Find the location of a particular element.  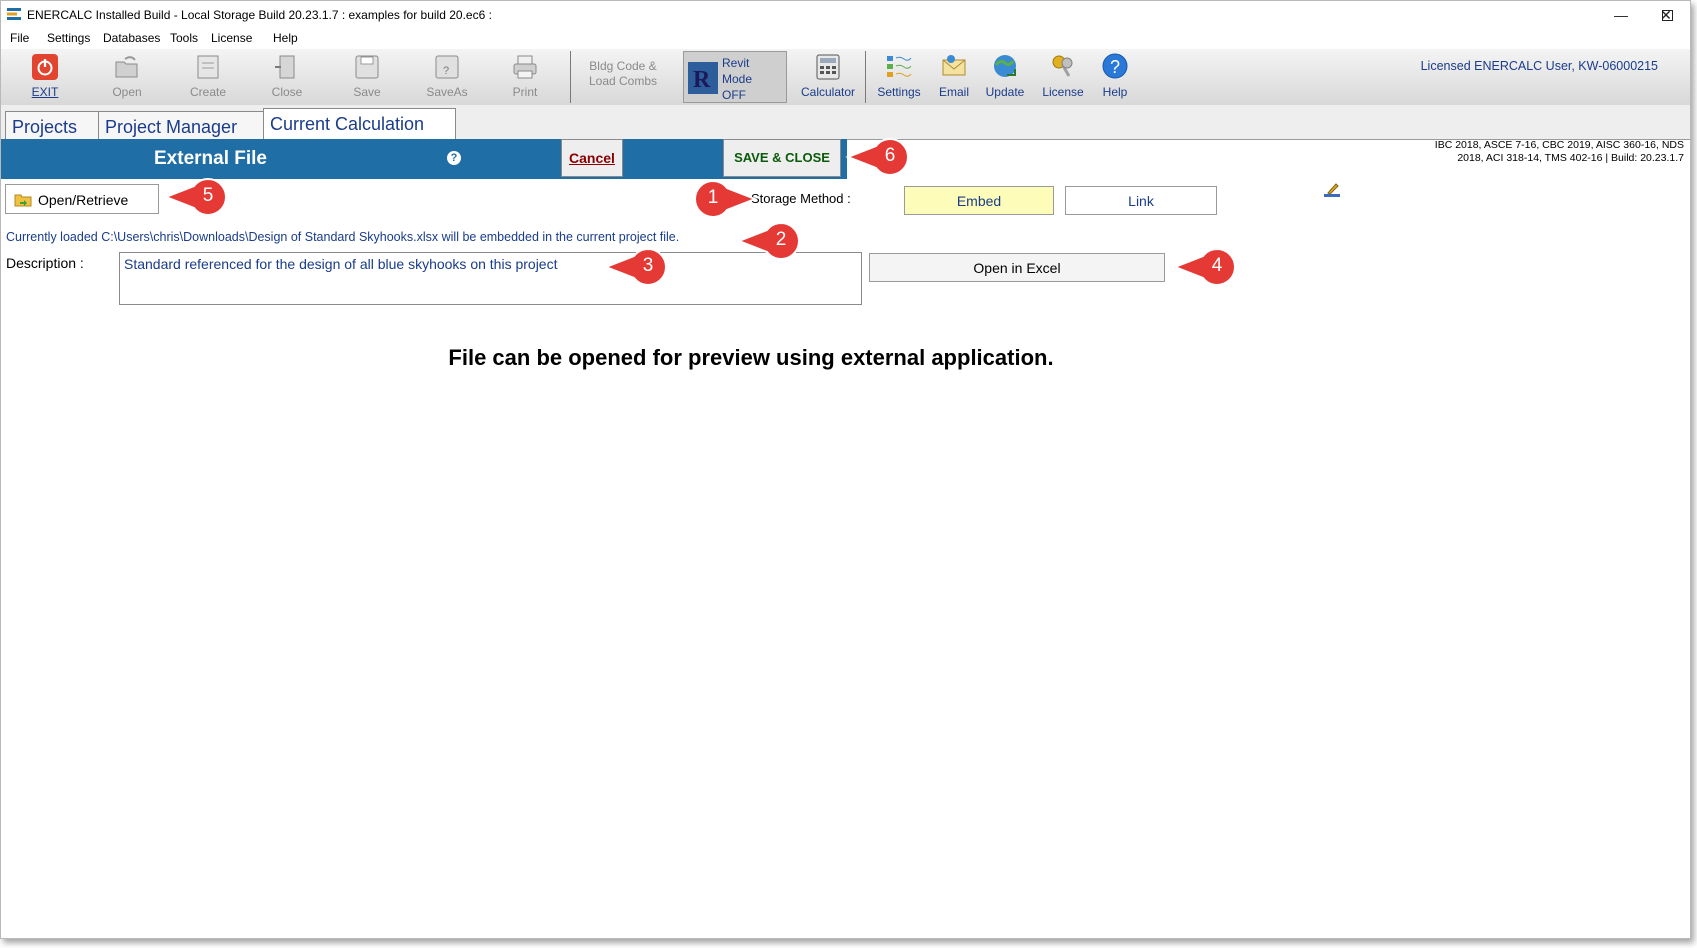

calculator-icon is located at coordinates (828, 67).